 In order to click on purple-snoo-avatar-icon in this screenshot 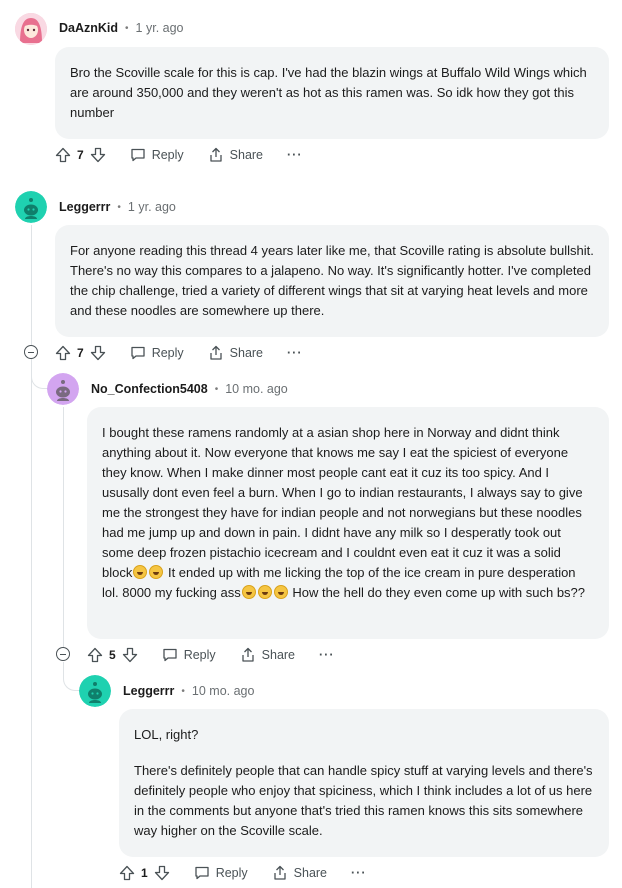, I will do `click(63, 389)`.